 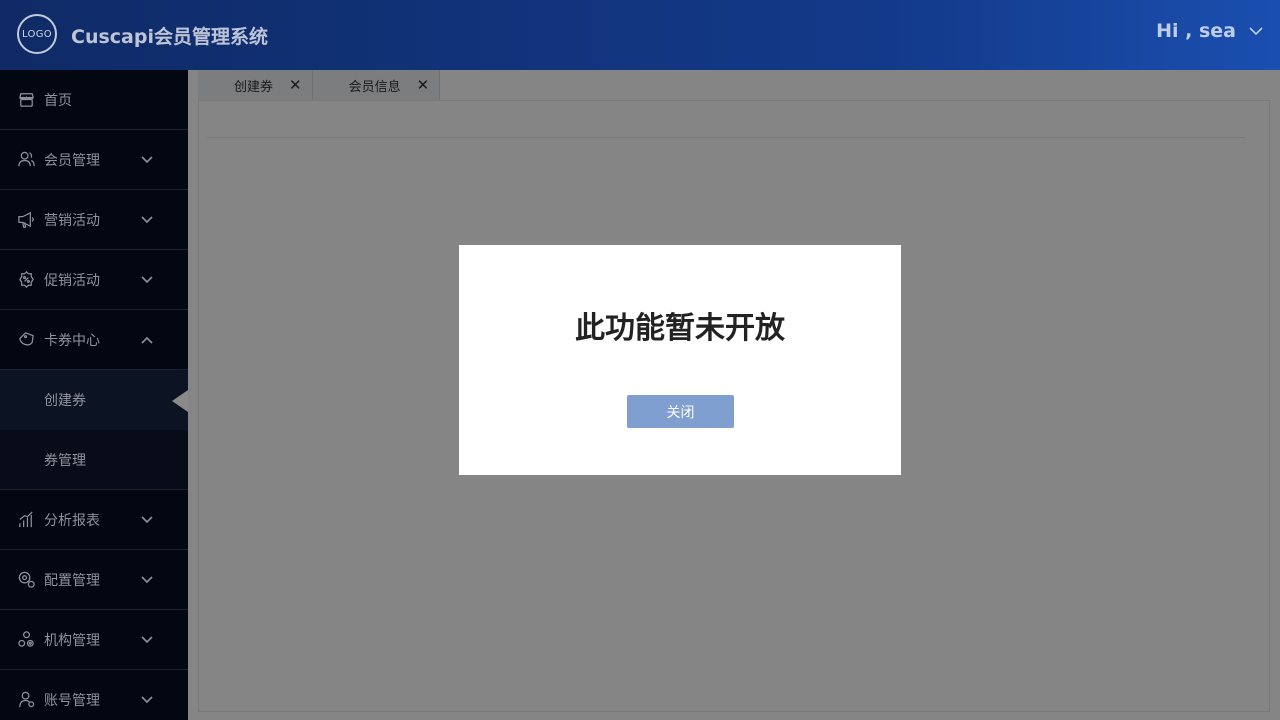 What do you see at coordinates (680, 360) in the screenshot?
I see `modal-dialog: 此功能暂未开放 关闭` at bounding box center [680, 360].